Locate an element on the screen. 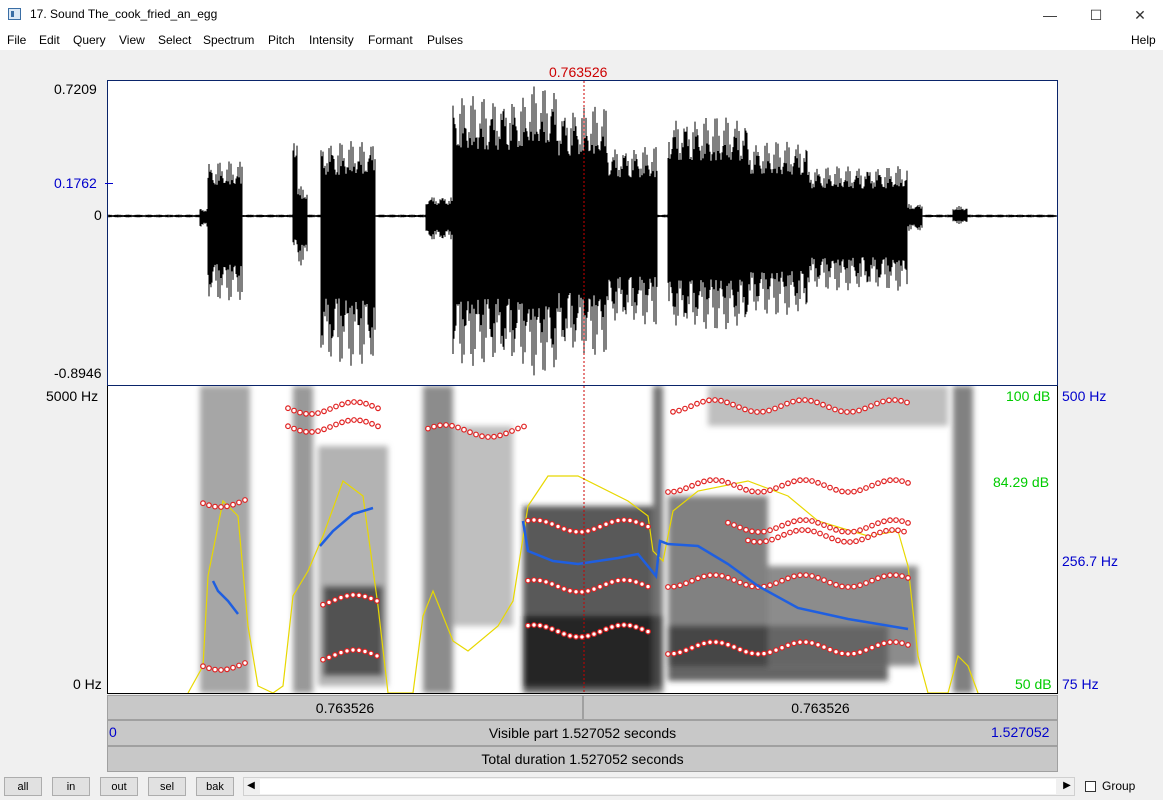  scroll-left-icon: ◀ is located at coordinates (251, 785).